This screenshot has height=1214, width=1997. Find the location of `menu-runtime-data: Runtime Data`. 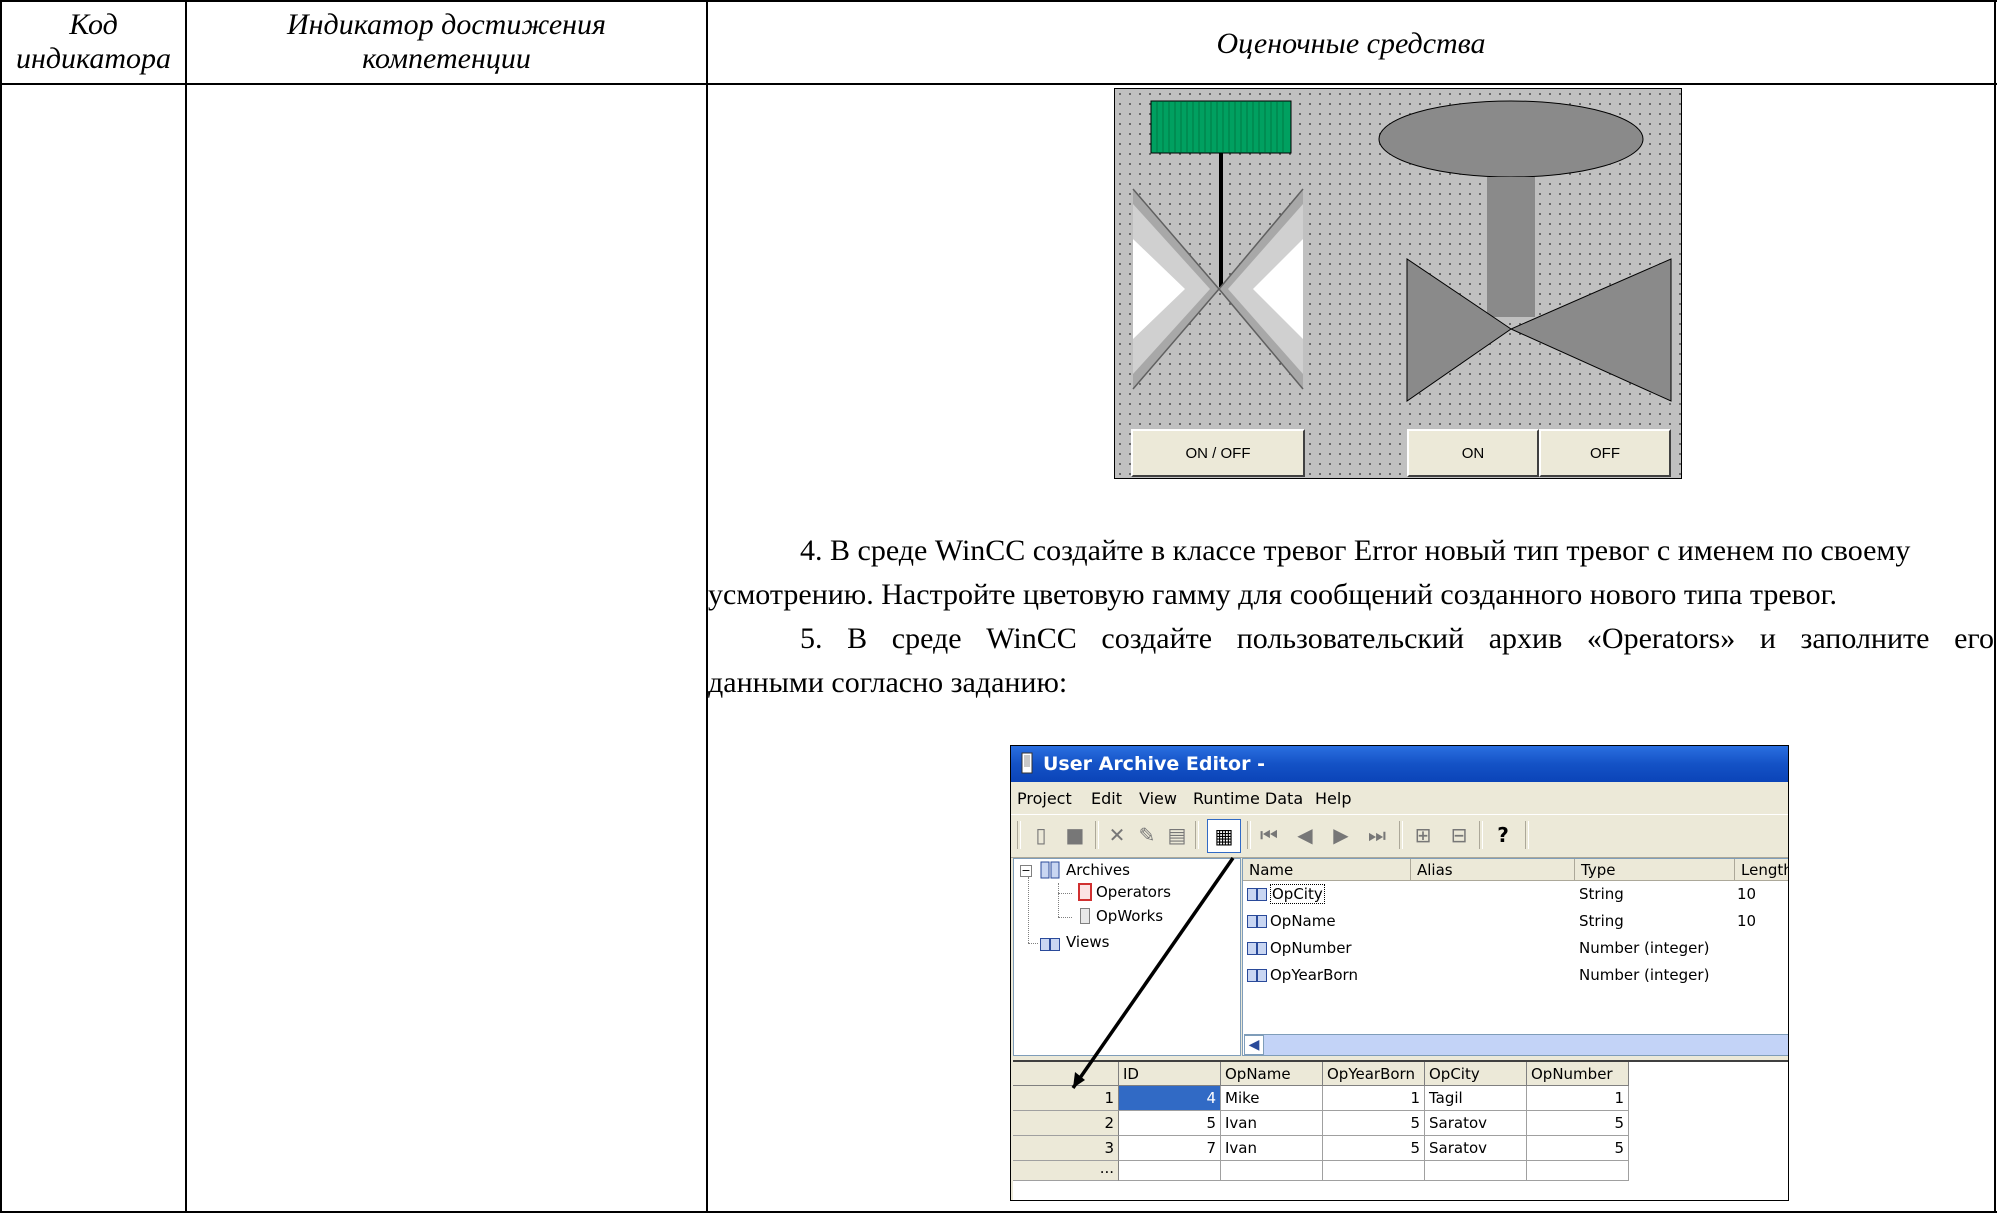

menu-runtime-data: Runtime Data is located at coordinates (1248, 798).